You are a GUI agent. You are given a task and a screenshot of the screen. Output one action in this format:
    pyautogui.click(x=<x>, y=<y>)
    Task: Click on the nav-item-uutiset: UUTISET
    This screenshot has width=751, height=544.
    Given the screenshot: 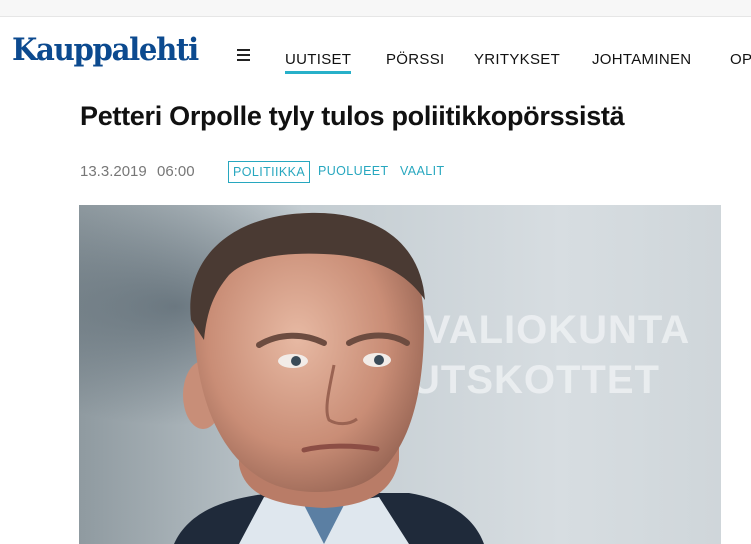 What is the action you would take?
    pyautogui.click(x=318, y=62)
    